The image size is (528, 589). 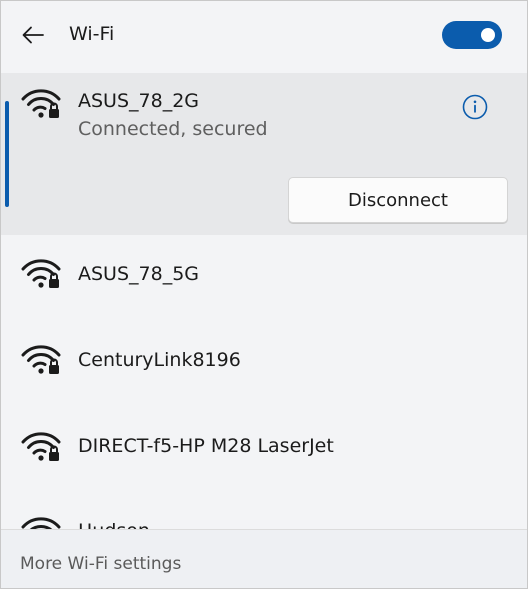 I want to click on info-icon, so click(x=475, y=107).